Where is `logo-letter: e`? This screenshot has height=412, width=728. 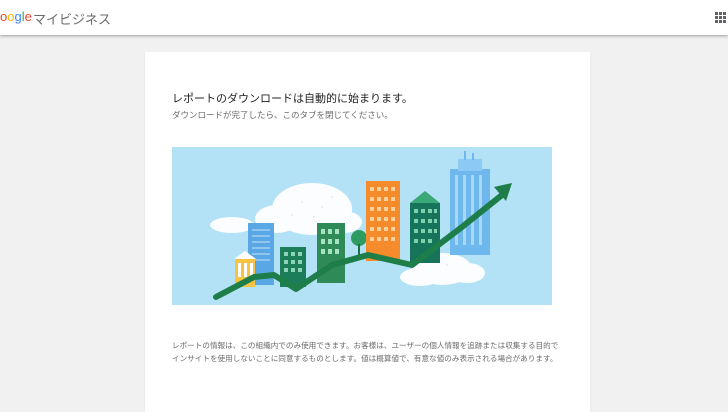
logo-letter: e is located at coordinates (28, 16).